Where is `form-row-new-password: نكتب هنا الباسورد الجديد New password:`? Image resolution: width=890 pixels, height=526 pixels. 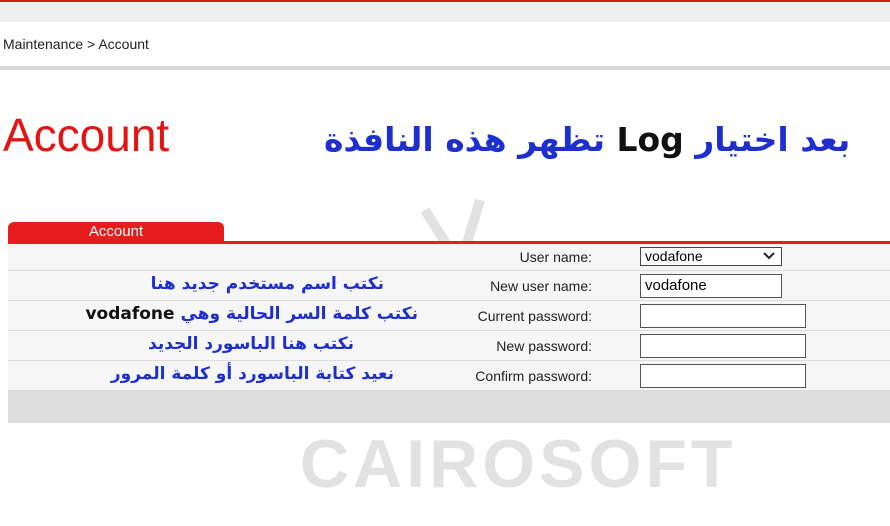
form-row-new-password: نكتب هنا الباسورد الجديد New password: is located at coordinates (449, 346).